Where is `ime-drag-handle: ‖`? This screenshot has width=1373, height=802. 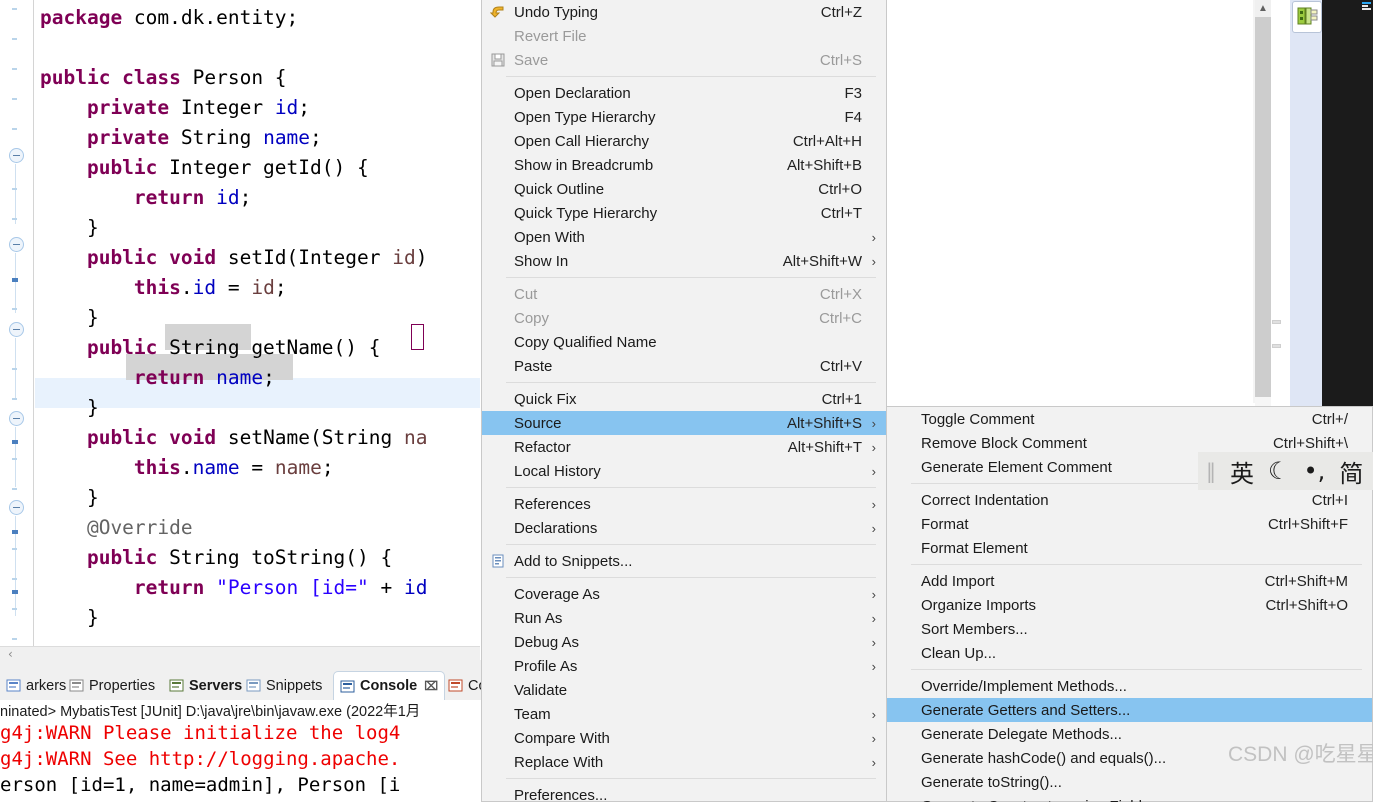
ime-drag-handle: ‖ is located at coordinates (1211, 471).